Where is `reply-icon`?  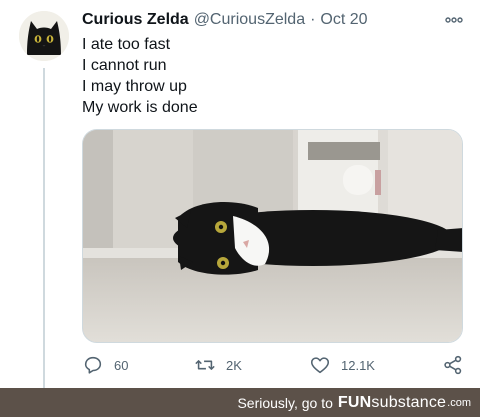
reply-icon is located at coordinates (93, 365).